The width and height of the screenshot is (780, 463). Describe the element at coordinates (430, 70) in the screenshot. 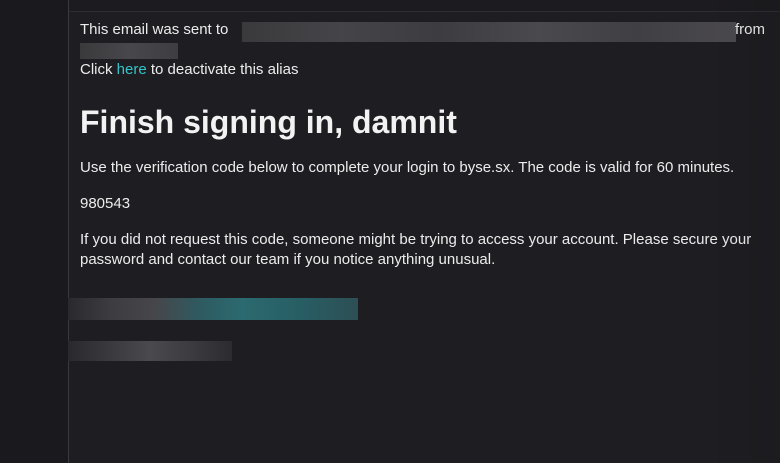

I see `deactivate-line: Click here to deactivate this alias` at that location.